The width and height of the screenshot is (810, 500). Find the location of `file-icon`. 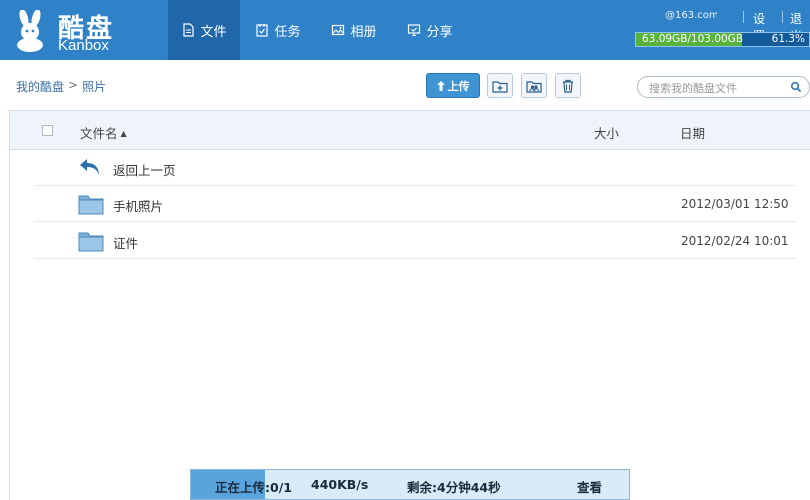

file-icon is located at coordinates (189, 30).